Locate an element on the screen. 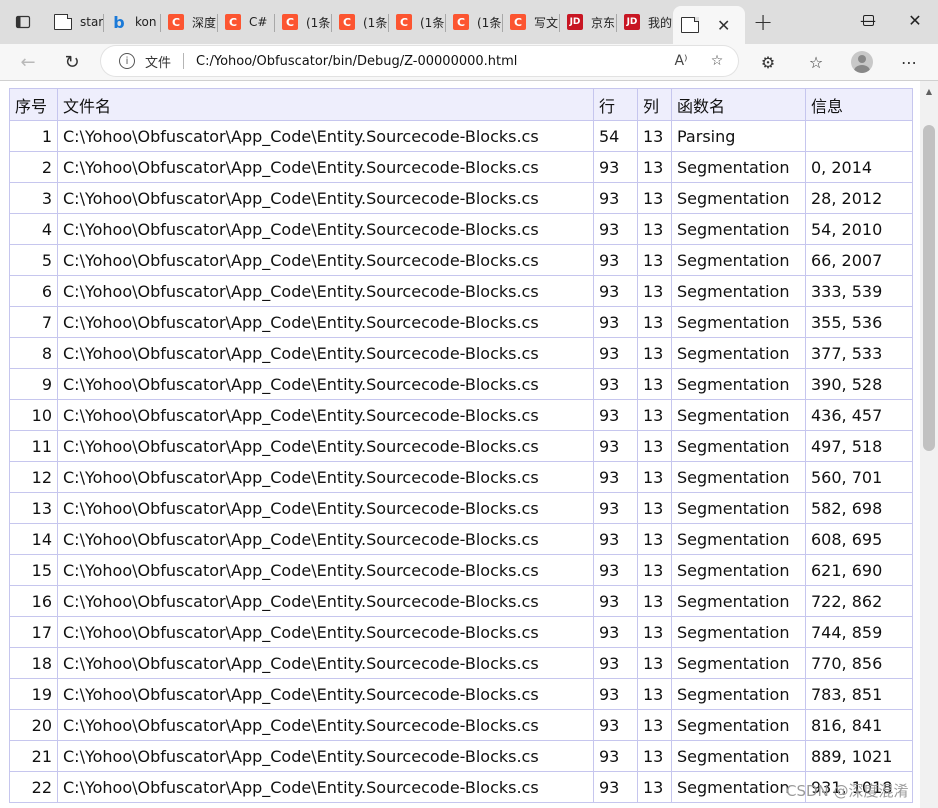 The image size is (938, 808). read-aloud-icon: A⁾ is located at coordinates (681, 61).